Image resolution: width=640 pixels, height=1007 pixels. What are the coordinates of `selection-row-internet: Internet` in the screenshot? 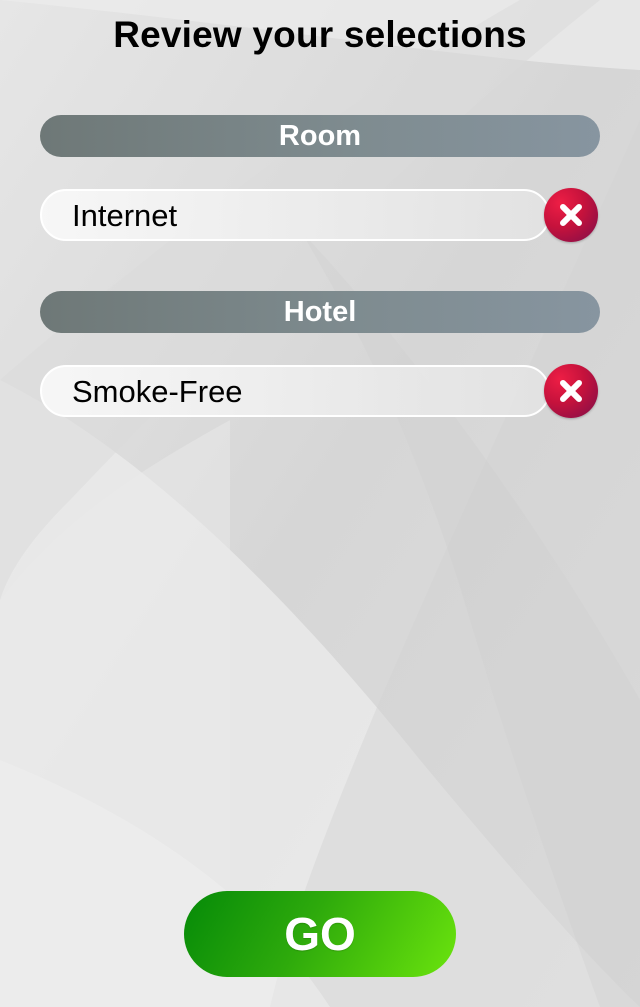 It's located at (320, 215).